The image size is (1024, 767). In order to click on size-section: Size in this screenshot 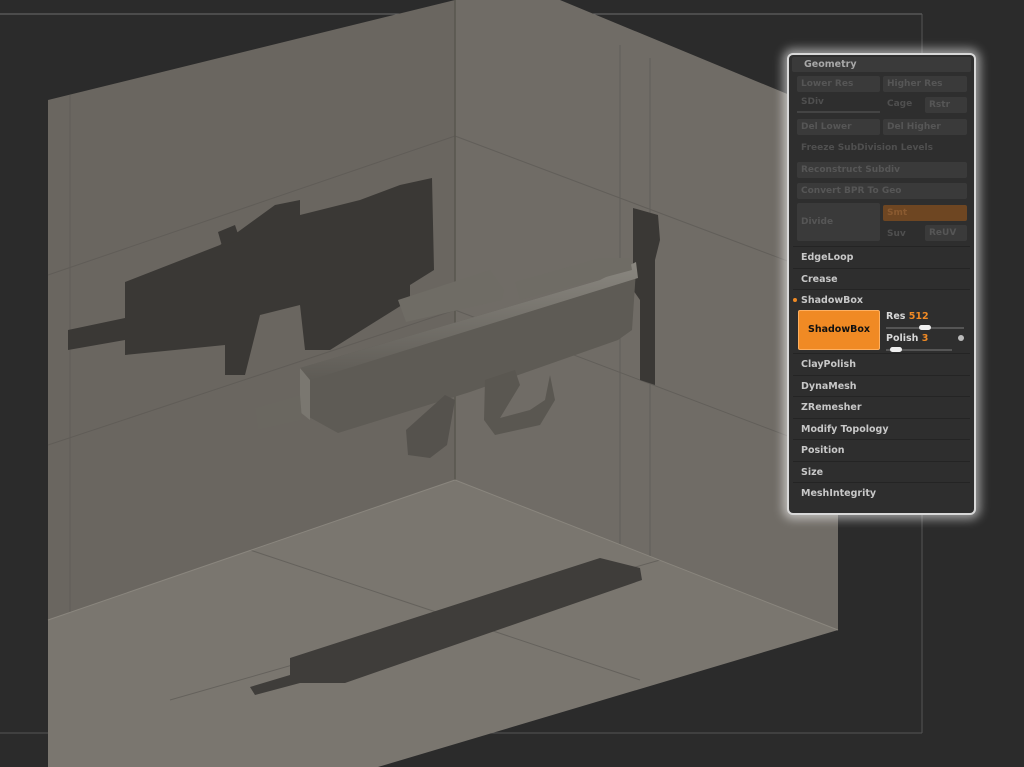, I will do `click(881, 471)`.